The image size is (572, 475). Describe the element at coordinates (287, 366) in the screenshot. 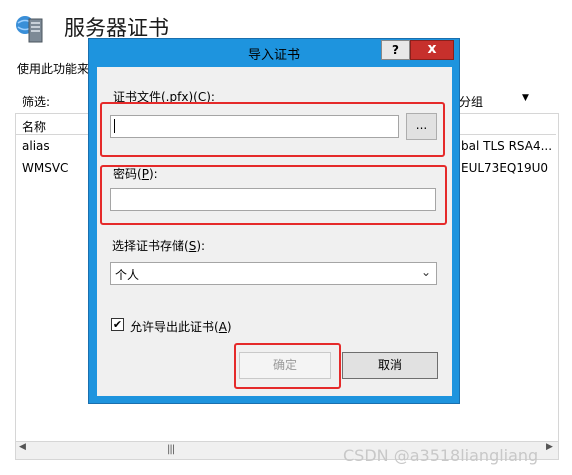

I see `highlight-ok-button` at that location.